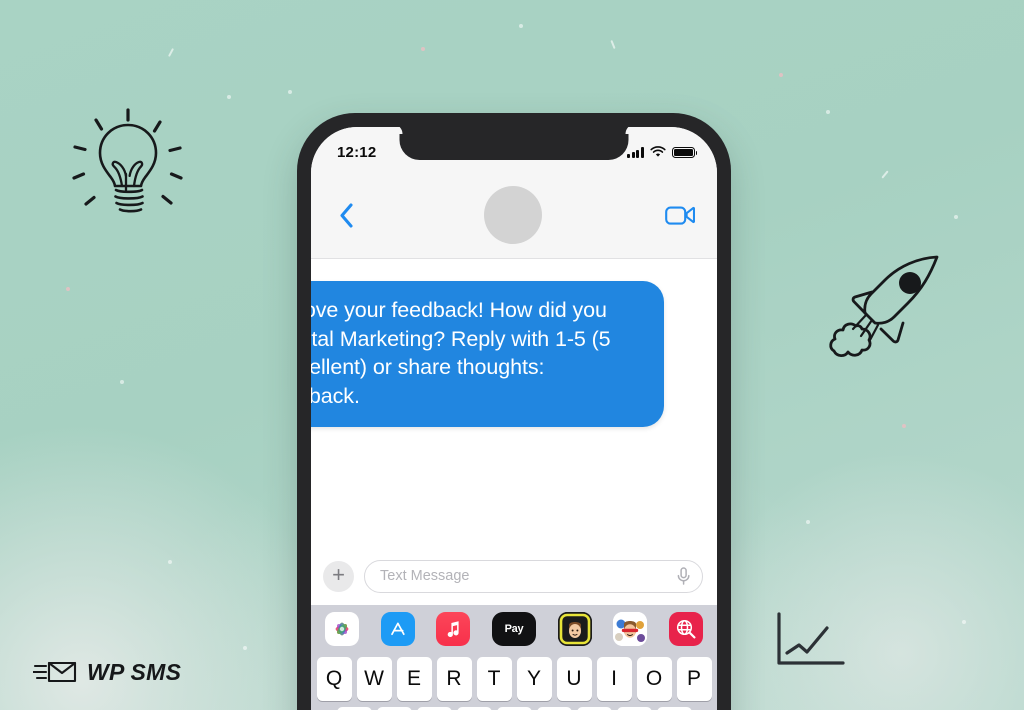 The image size is (1024, 710). I want to click on app-icon-appstore, so click(397, 628).